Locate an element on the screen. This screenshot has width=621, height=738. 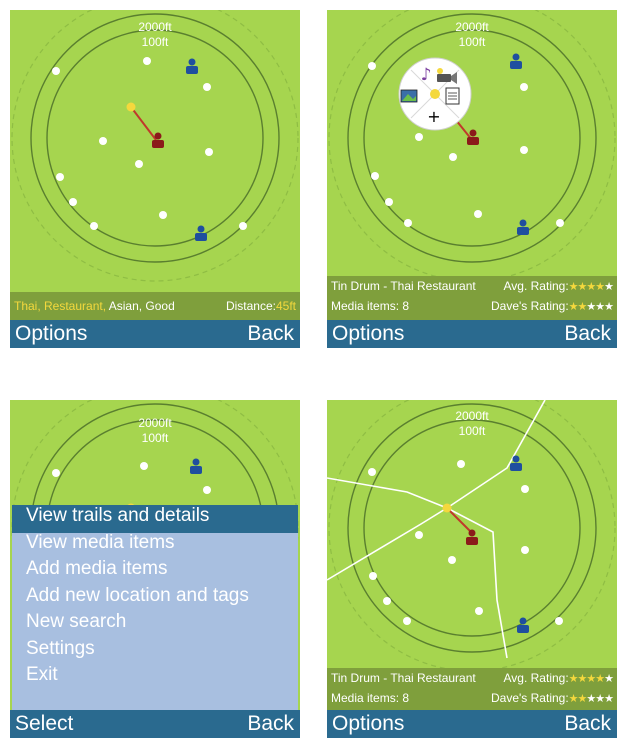
menu-item-exit: Exit is located at coordinates (42, 677).